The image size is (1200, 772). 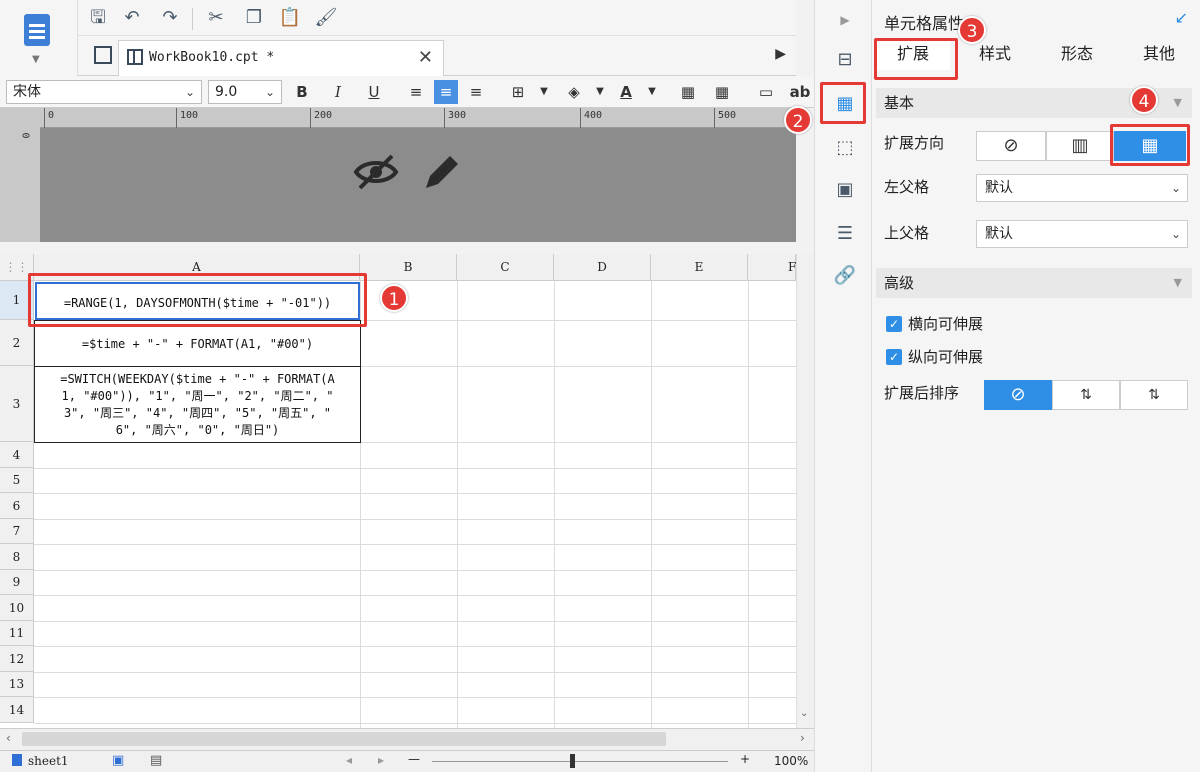 I want to click on tab-workbook: WorkBook10.cpt * ✕, so click(x=281, y=58).